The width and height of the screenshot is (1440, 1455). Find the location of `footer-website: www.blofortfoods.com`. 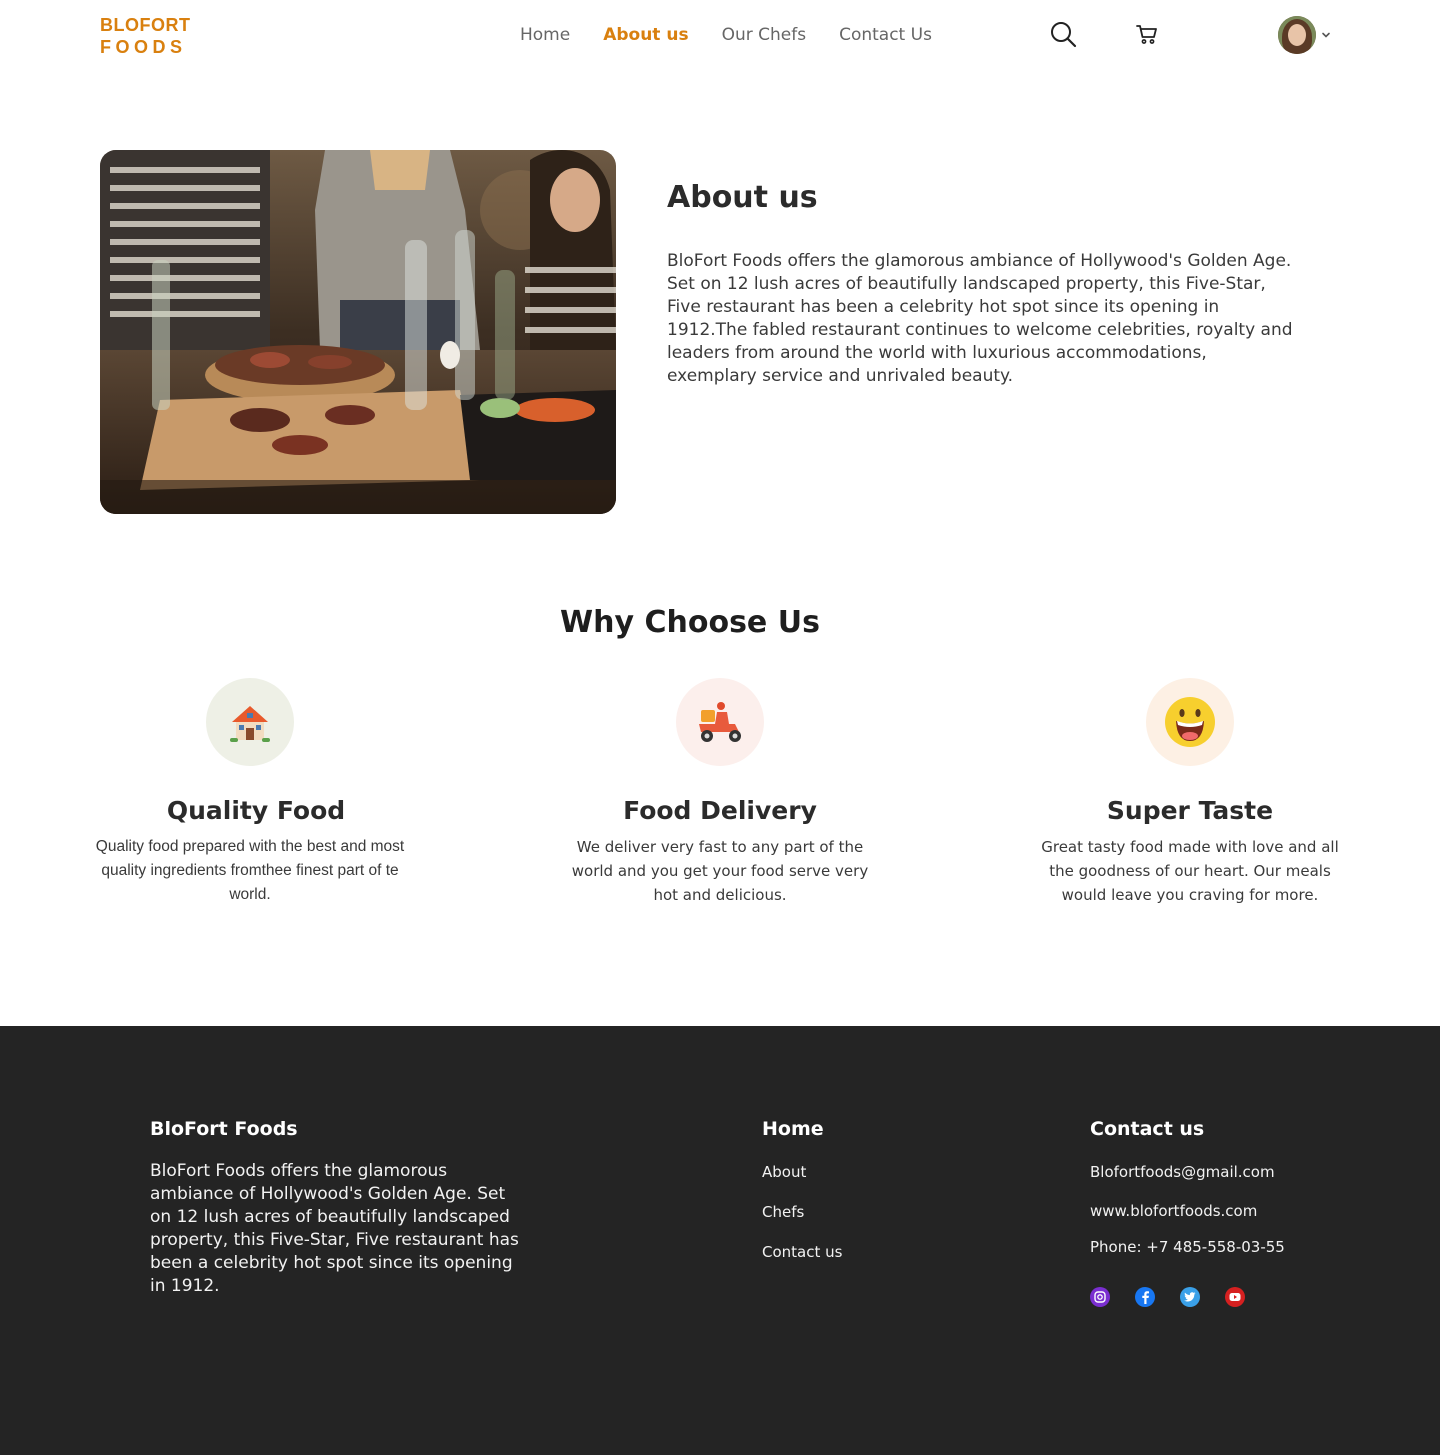

footer-website: www.blofortfoods.com is located at coordinates (1187, 1211).